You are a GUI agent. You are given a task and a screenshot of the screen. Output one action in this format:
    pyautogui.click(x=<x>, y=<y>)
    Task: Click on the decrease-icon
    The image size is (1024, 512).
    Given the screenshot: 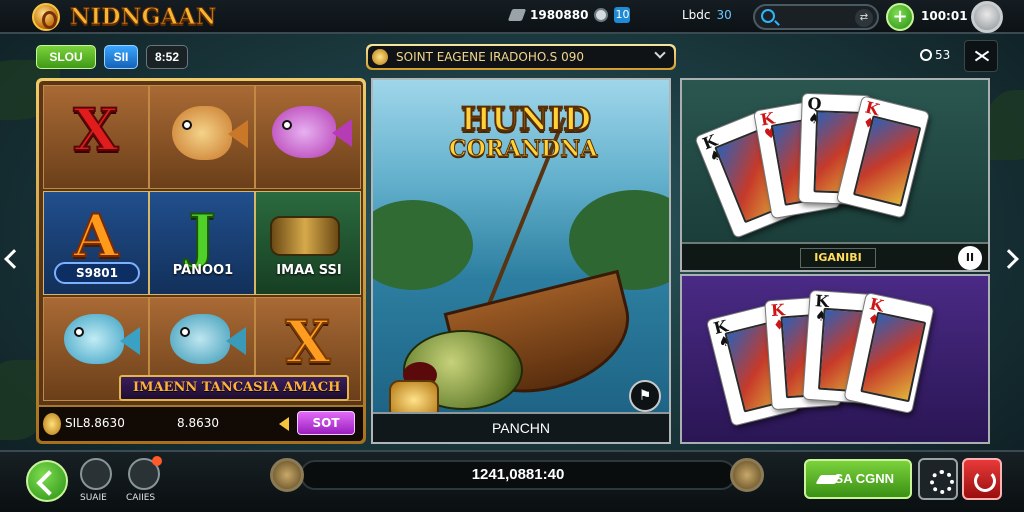 What is the action you would take?
    pyautogui.click(x=284, y=424)
    